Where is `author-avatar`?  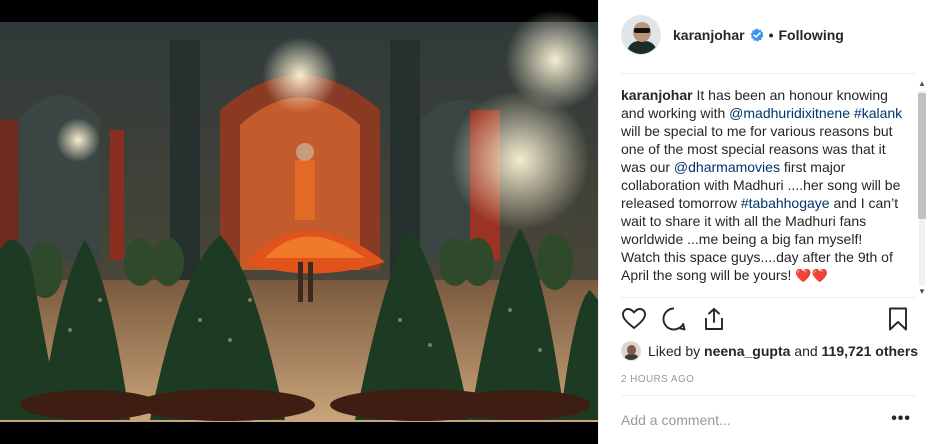
author-avatar is located at coordinates (641, 35).